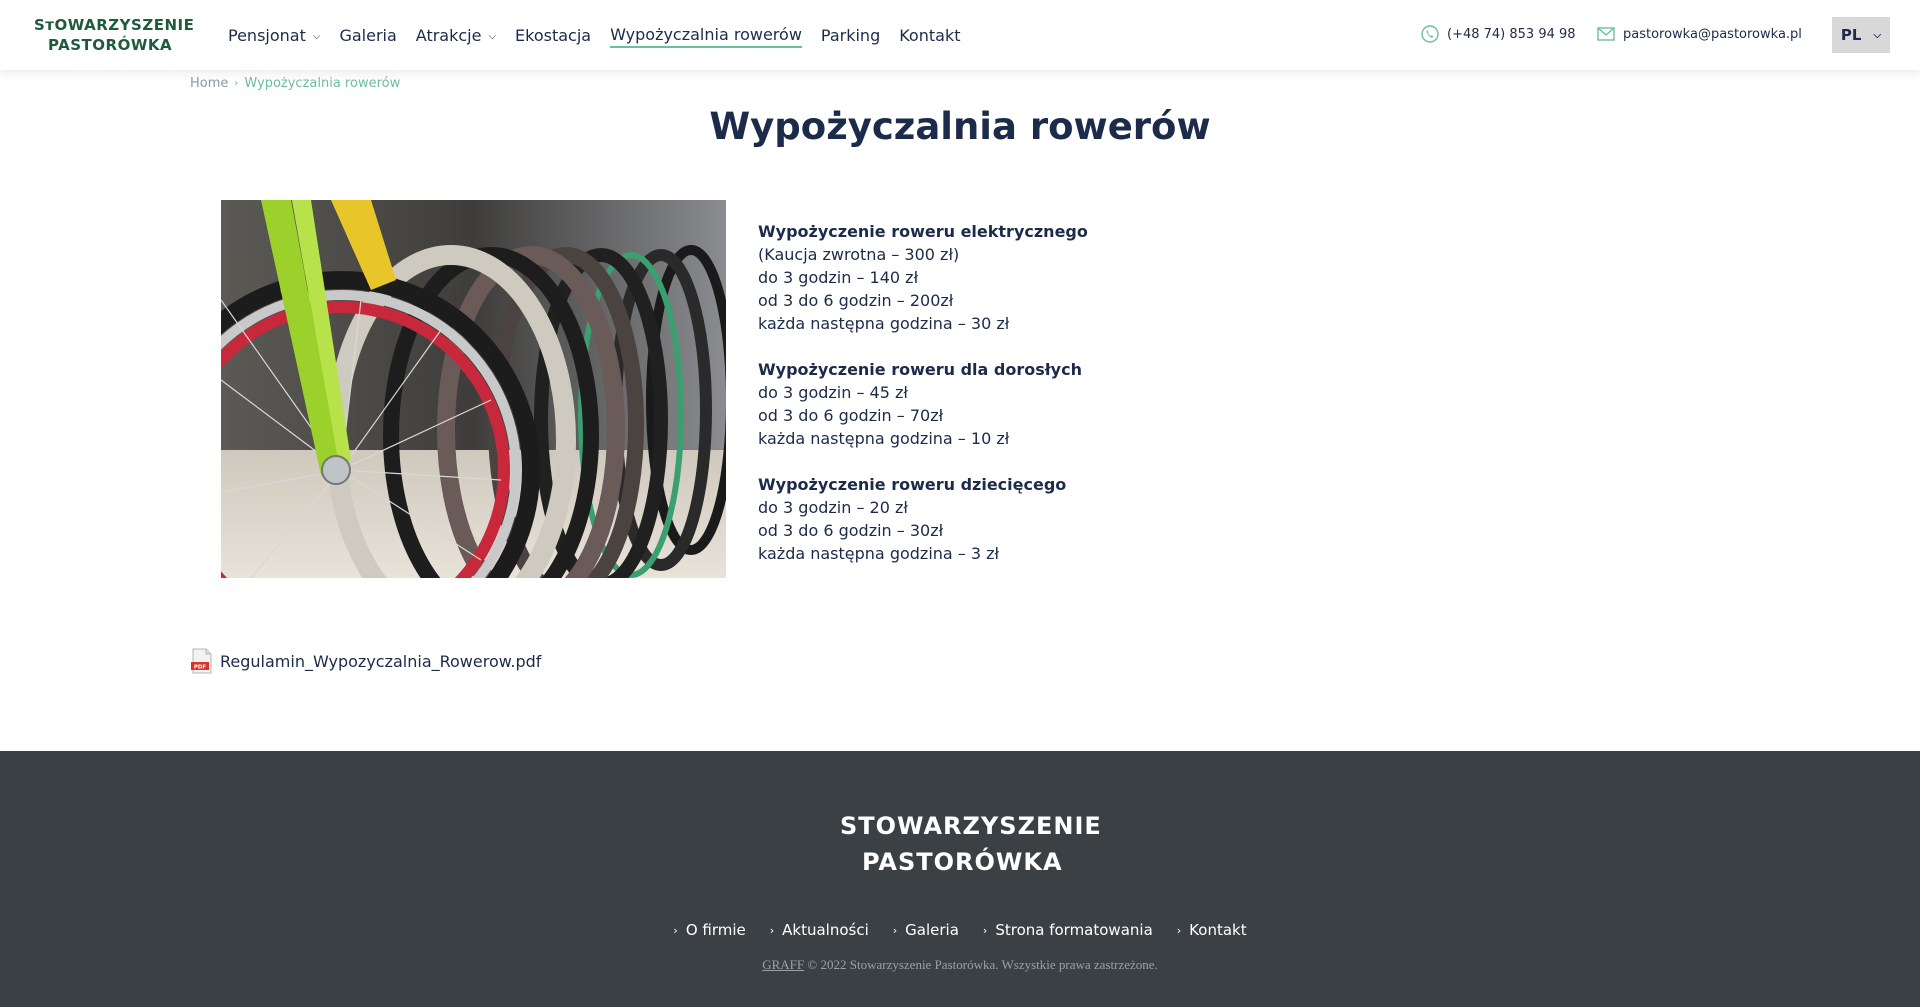 The height and width of the screenshot is (1007, 1920). Describe the element at coordinates (879, 553) in the screenshot. I see `pricing-line: każda następna godzina – 3 zł` at that location.